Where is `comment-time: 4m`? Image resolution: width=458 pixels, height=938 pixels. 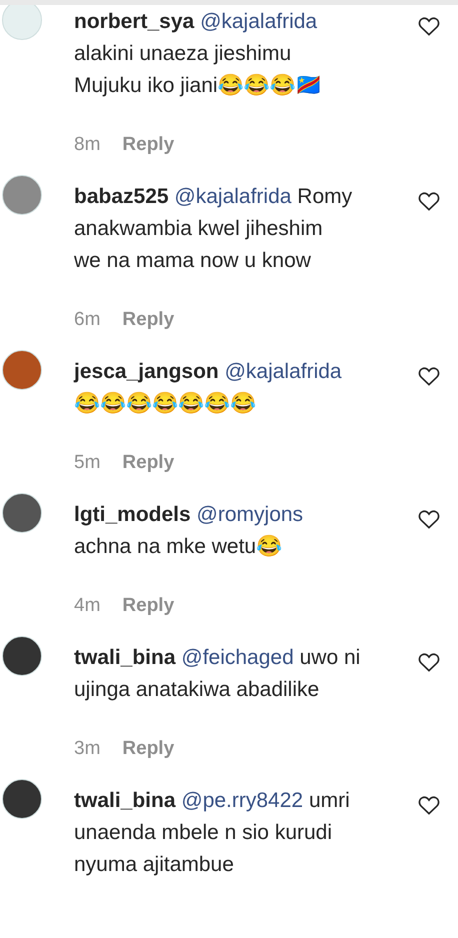 comment-time: 4m is located at coordinates (87, 606).